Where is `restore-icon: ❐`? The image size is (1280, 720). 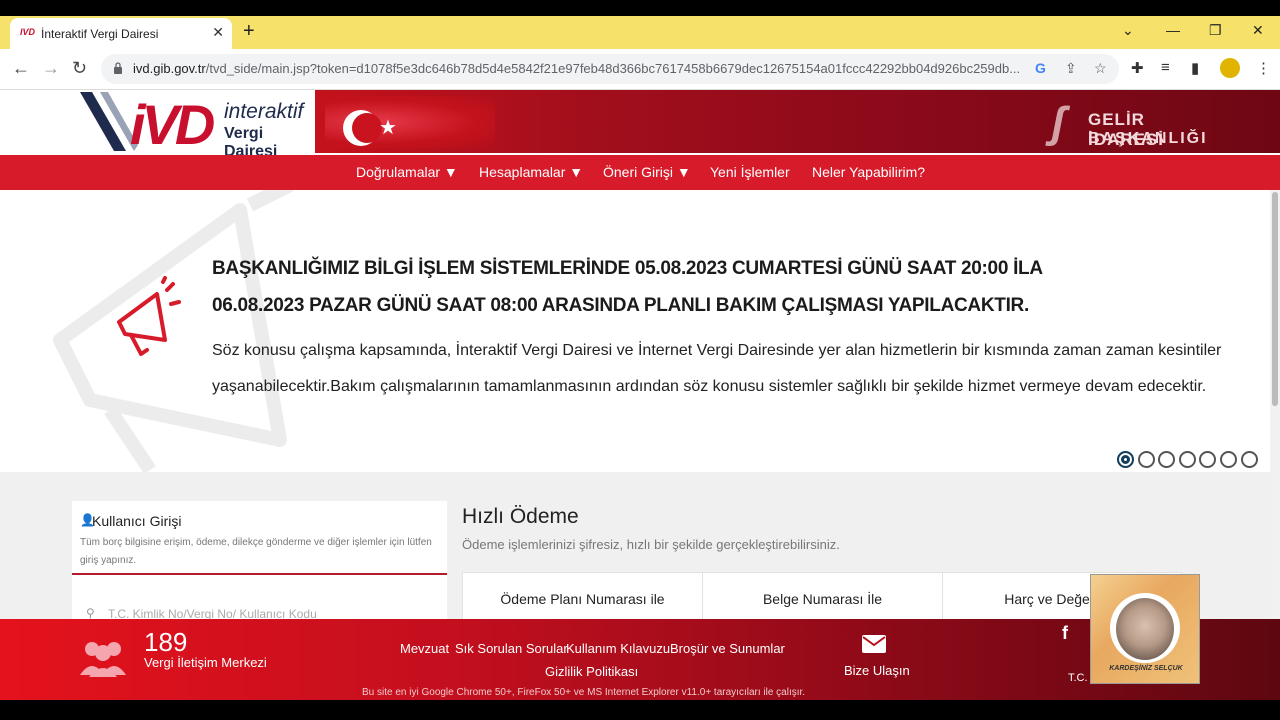 restore-icon: ❐ is located at coordinates (1215, 30).